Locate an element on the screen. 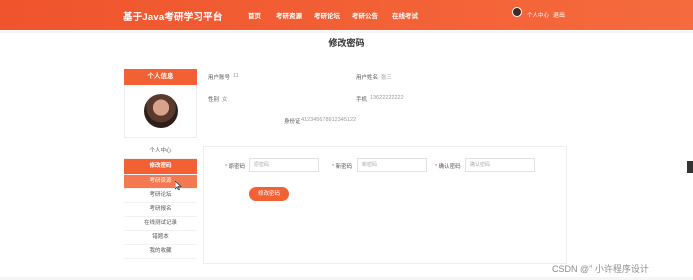 The image size is (693, 280). new-password-label: * 新密码 is located at coordinates (342, 167).